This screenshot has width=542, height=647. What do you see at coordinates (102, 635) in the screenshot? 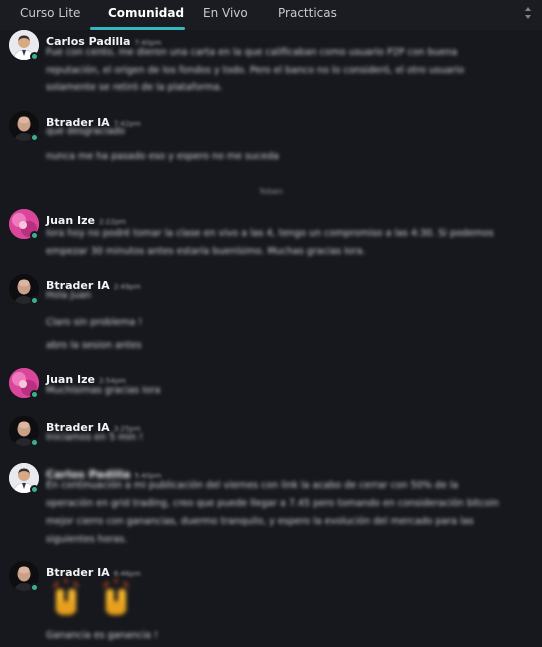
I see `message-text: Ganancia es ganancia !` at bounding box center [102, 635].